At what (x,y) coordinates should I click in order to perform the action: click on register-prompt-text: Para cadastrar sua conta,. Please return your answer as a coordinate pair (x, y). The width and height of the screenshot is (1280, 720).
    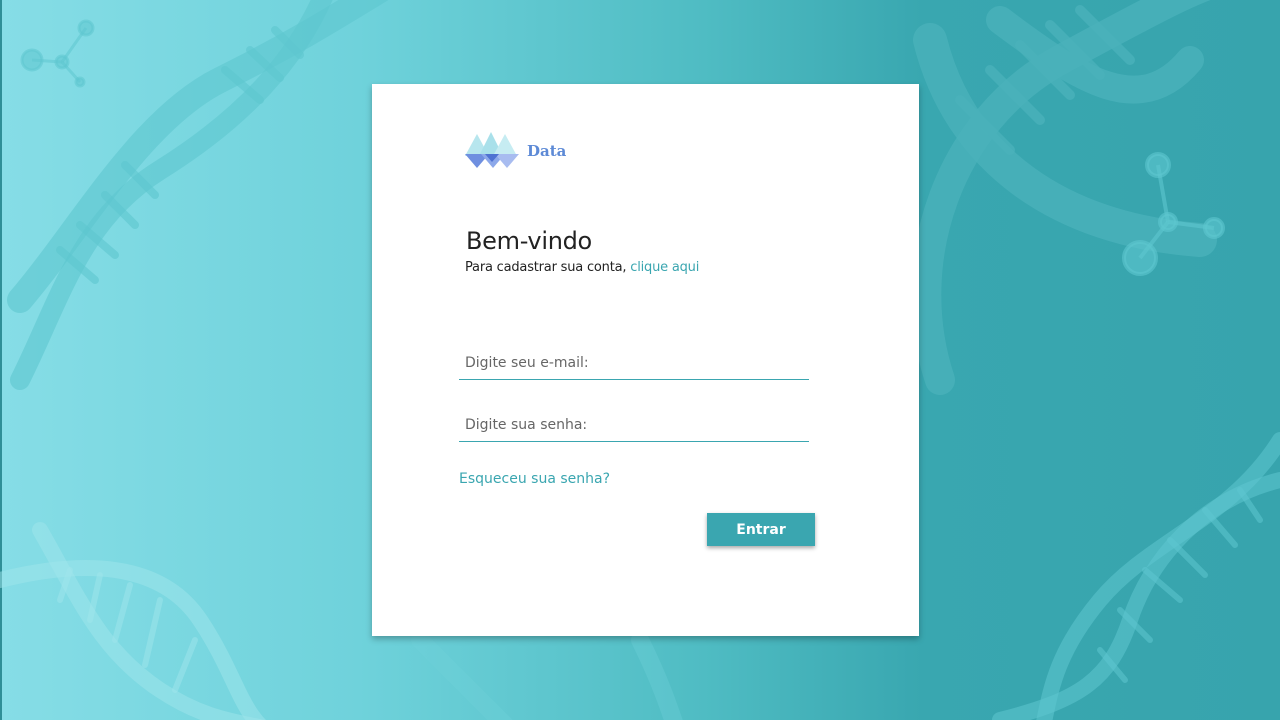
    Looking at the image, I should click on (546, 267).